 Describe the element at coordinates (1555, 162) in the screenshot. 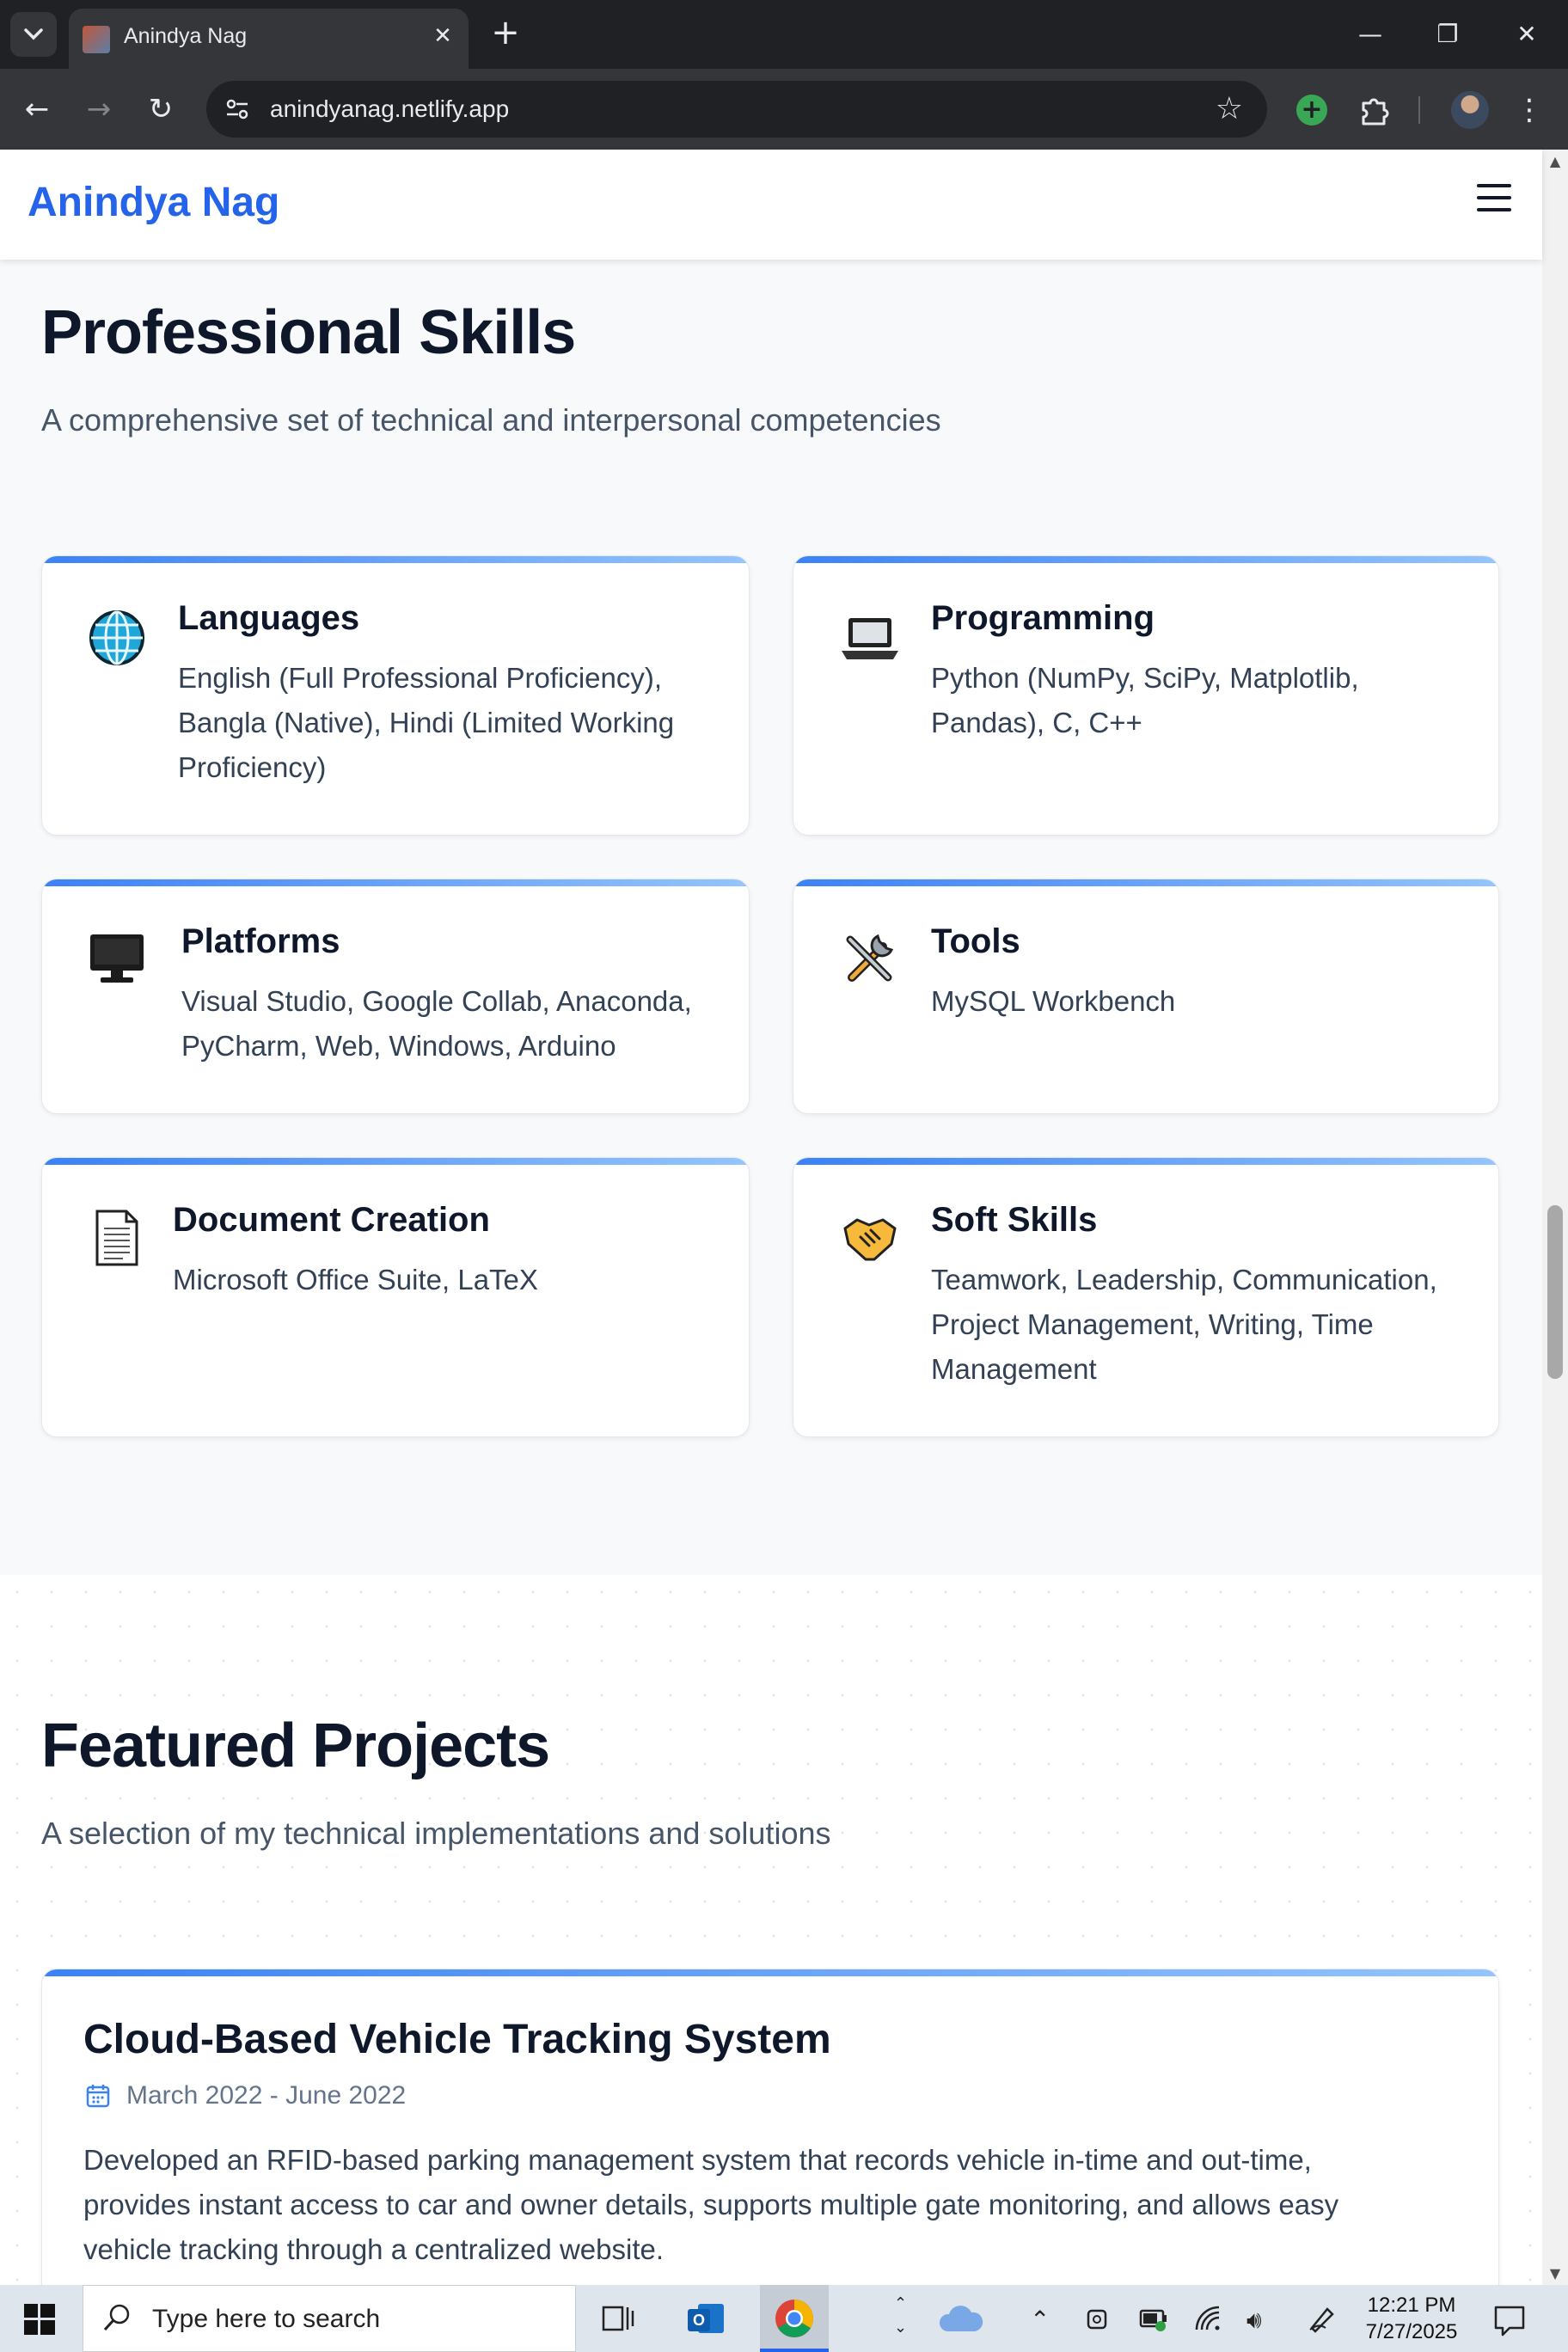

I see `scroll-up-arrow-icon: ▲` at that location.